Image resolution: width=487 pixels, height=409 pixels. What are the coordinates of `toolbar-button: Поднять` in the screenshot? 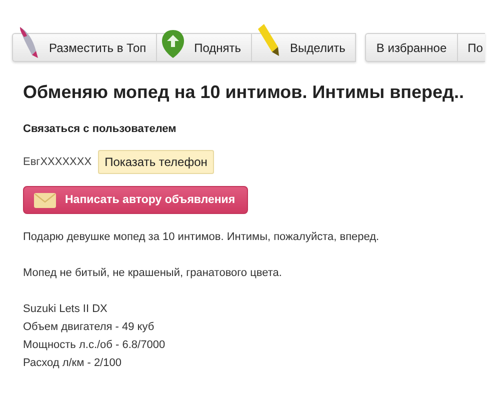 It's located at (204, 47).